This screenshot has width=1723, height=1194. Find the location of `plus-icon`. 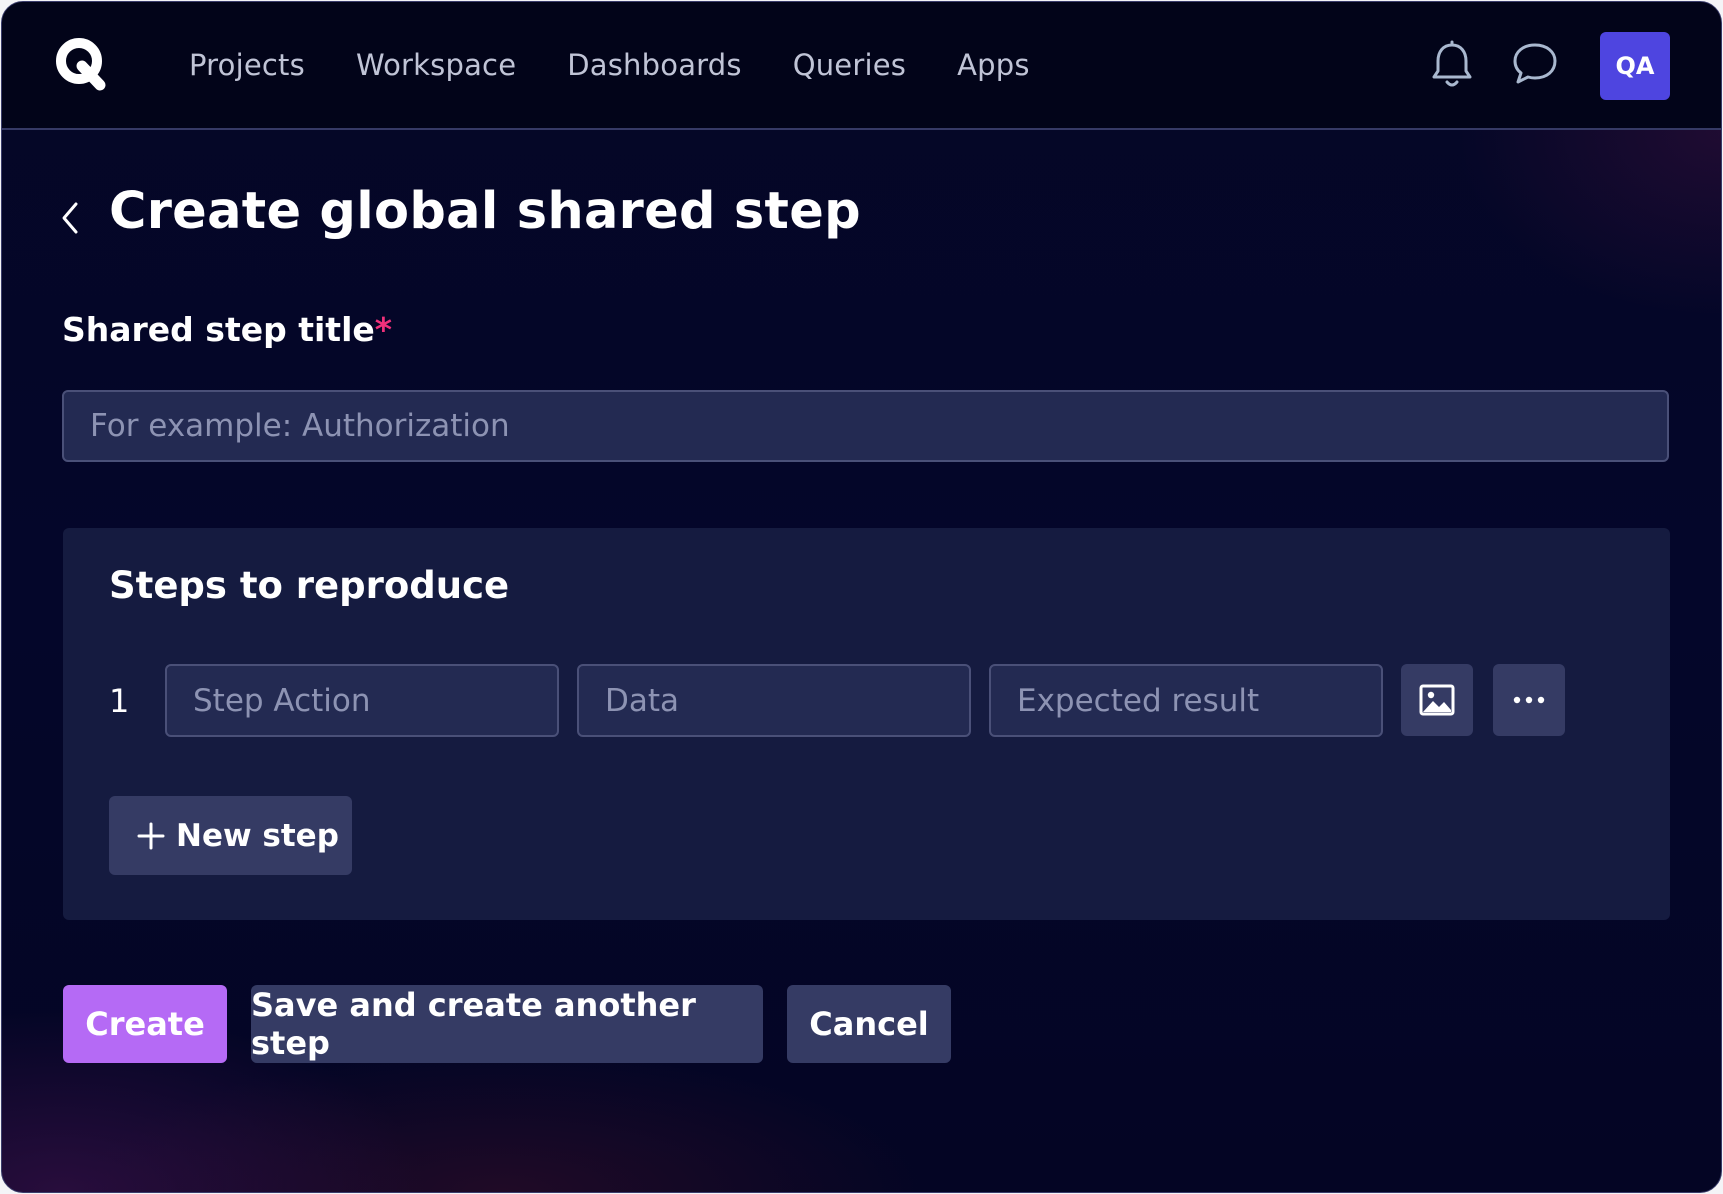

plus-icon is located at coordinates (151, 835).